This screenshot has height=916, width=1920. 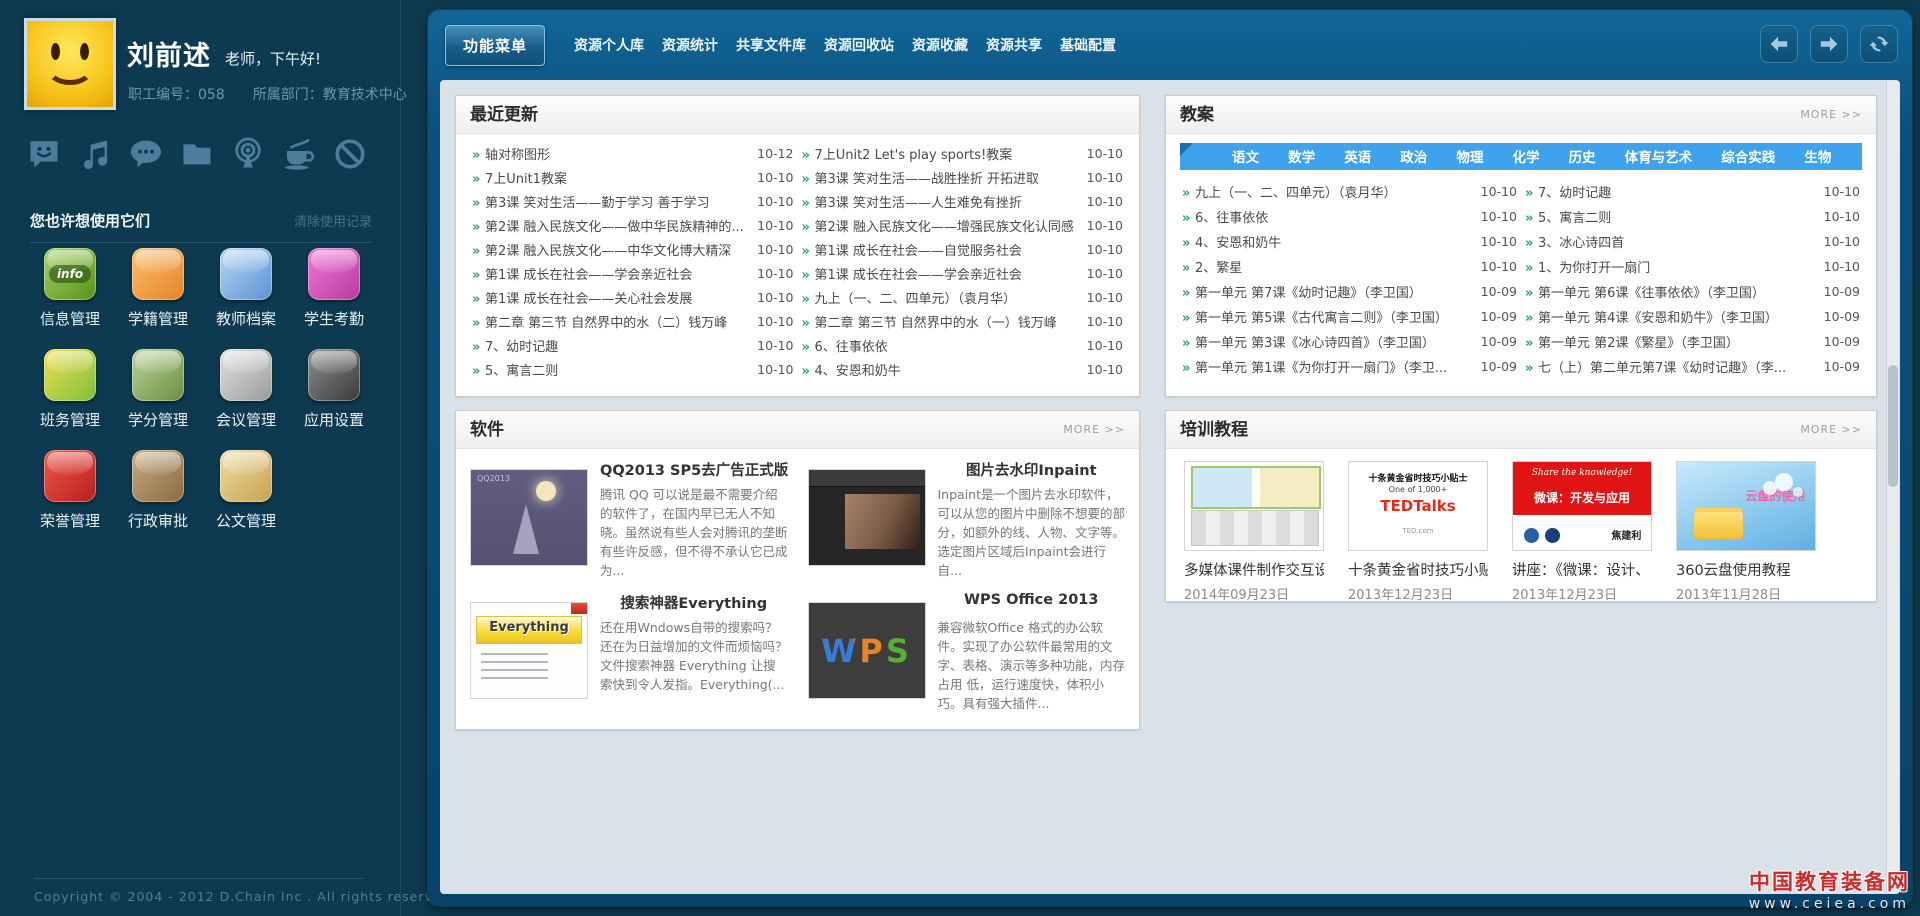 I want to click on app-tile: 行政审批, so click(x=158, y=490).